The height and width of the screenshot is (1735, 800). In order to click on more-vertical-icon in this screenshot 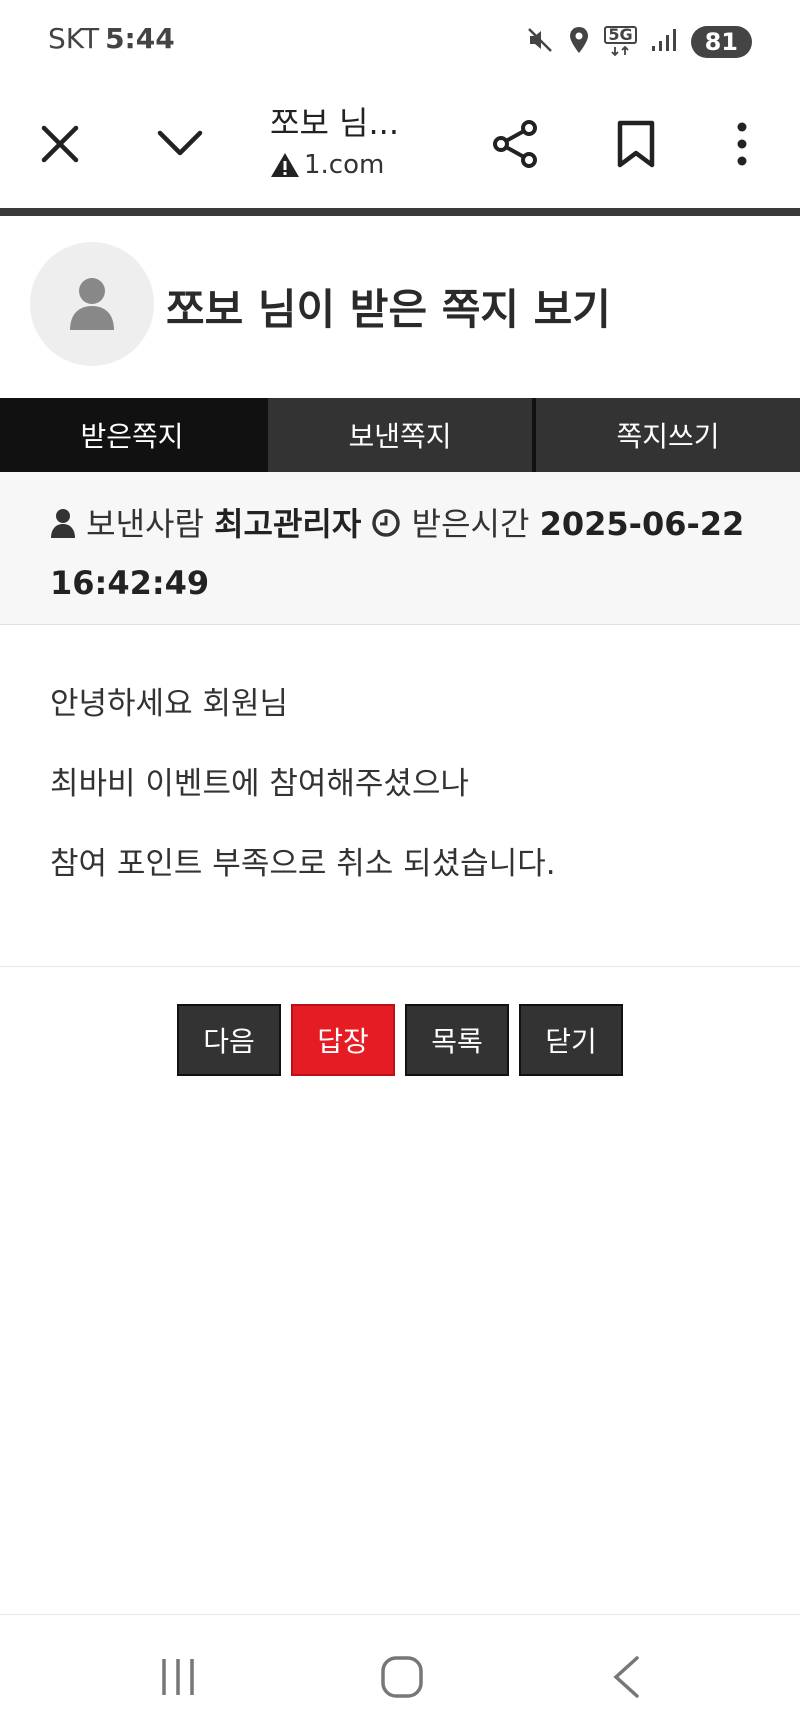, I will do `click(742, 144)`.